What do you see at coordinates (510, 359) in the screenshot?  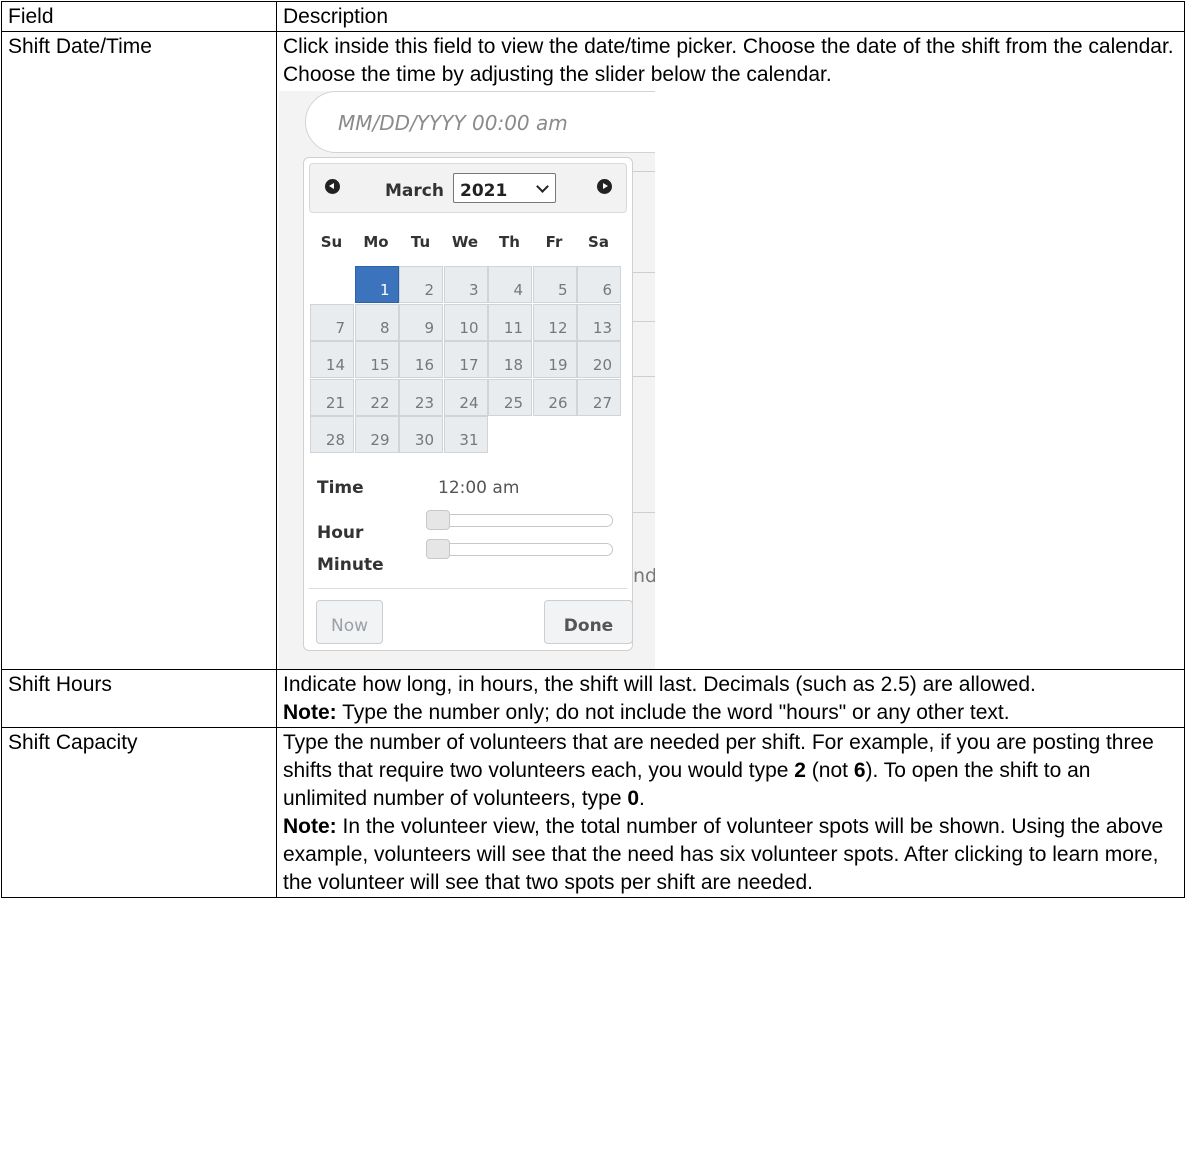 I see `calendar-day: 18` at bounding box center [510, 359].